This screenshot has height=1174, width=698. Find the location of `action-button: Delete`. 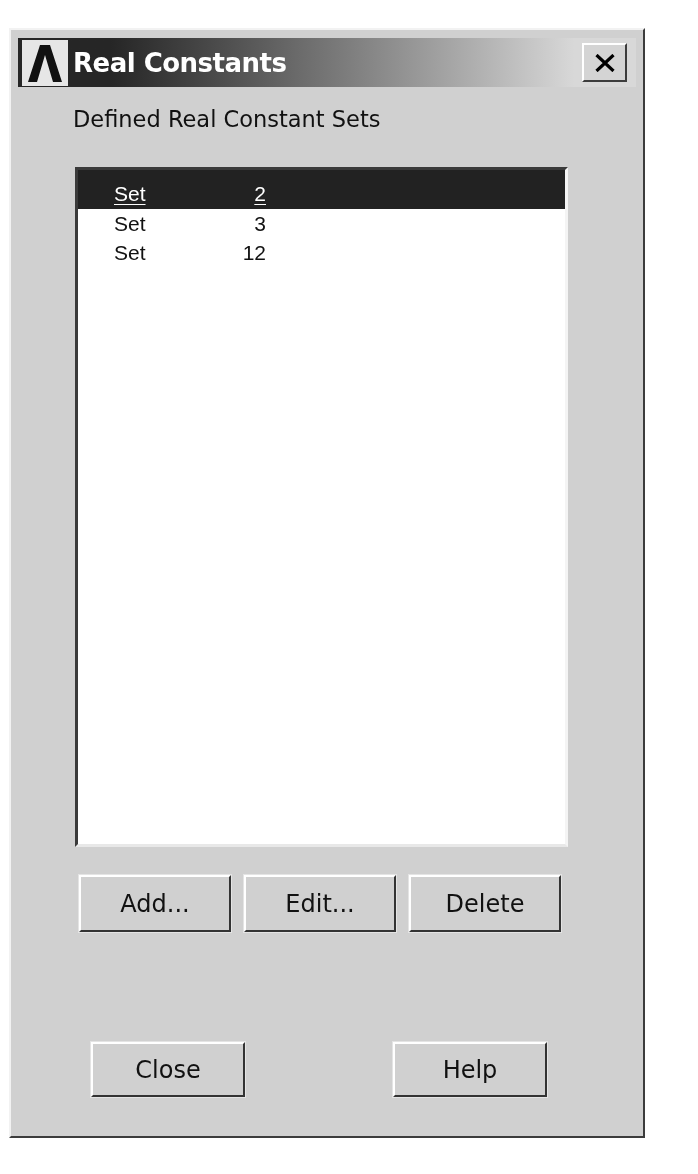

action-button: Delete is located at coordinates (485, 903).